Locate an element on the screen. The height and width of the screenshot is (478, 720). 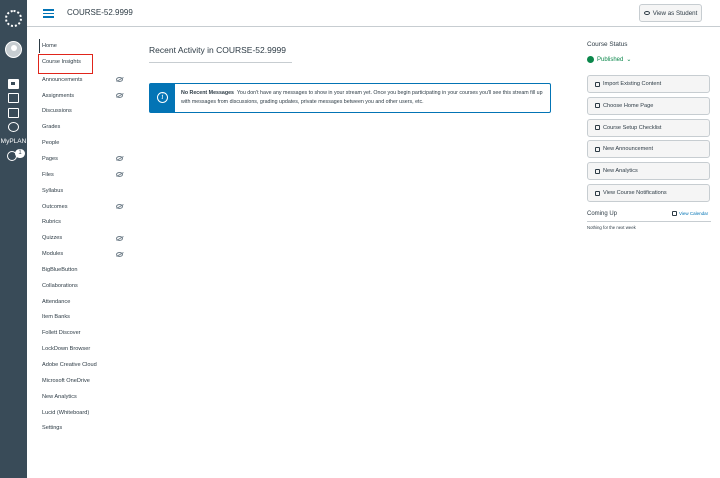
eye-icon is located at coordinates (646, 13).